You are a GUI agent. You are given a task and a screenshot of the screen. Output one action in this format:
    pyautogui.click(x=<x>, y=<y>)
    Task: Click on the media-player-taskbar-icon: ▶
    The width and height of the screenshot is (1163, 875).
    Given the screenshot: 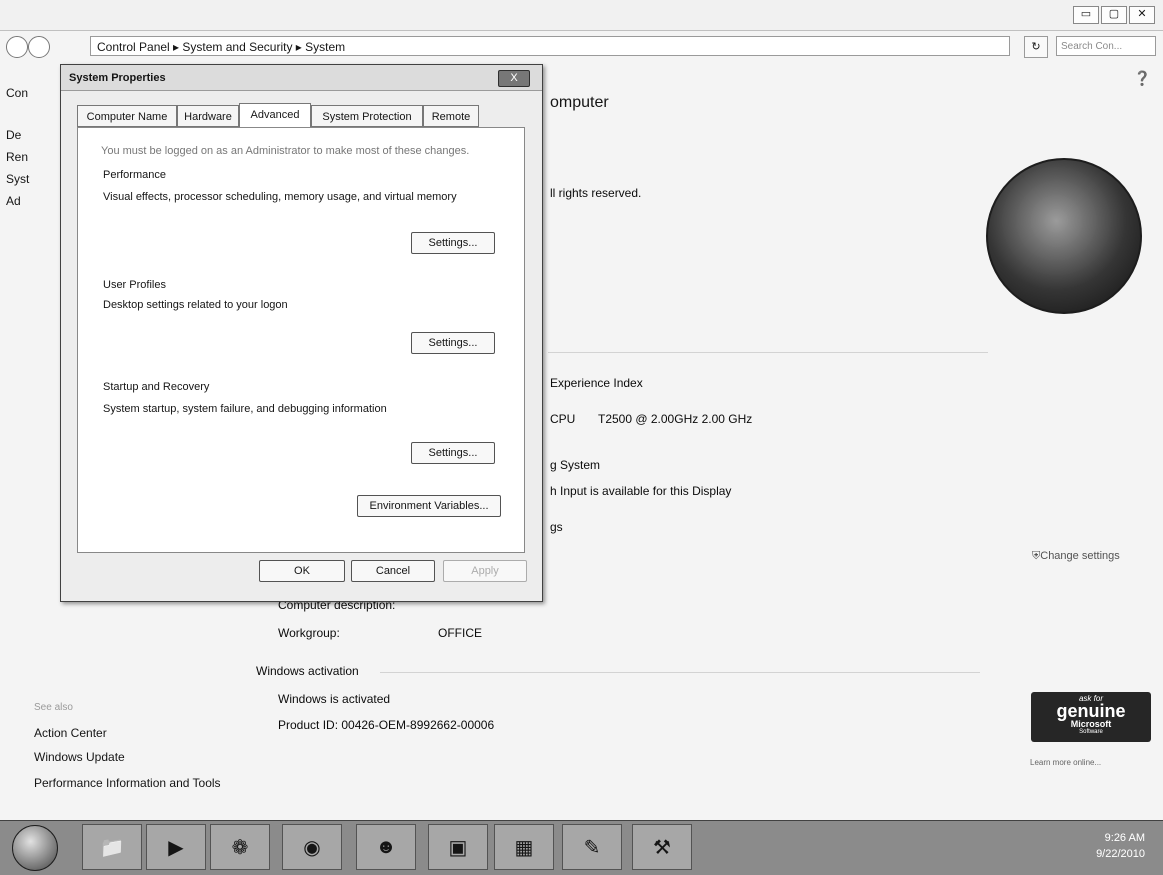 What is the action you would take?
    pyautogui.click(x=176, y=847)
    